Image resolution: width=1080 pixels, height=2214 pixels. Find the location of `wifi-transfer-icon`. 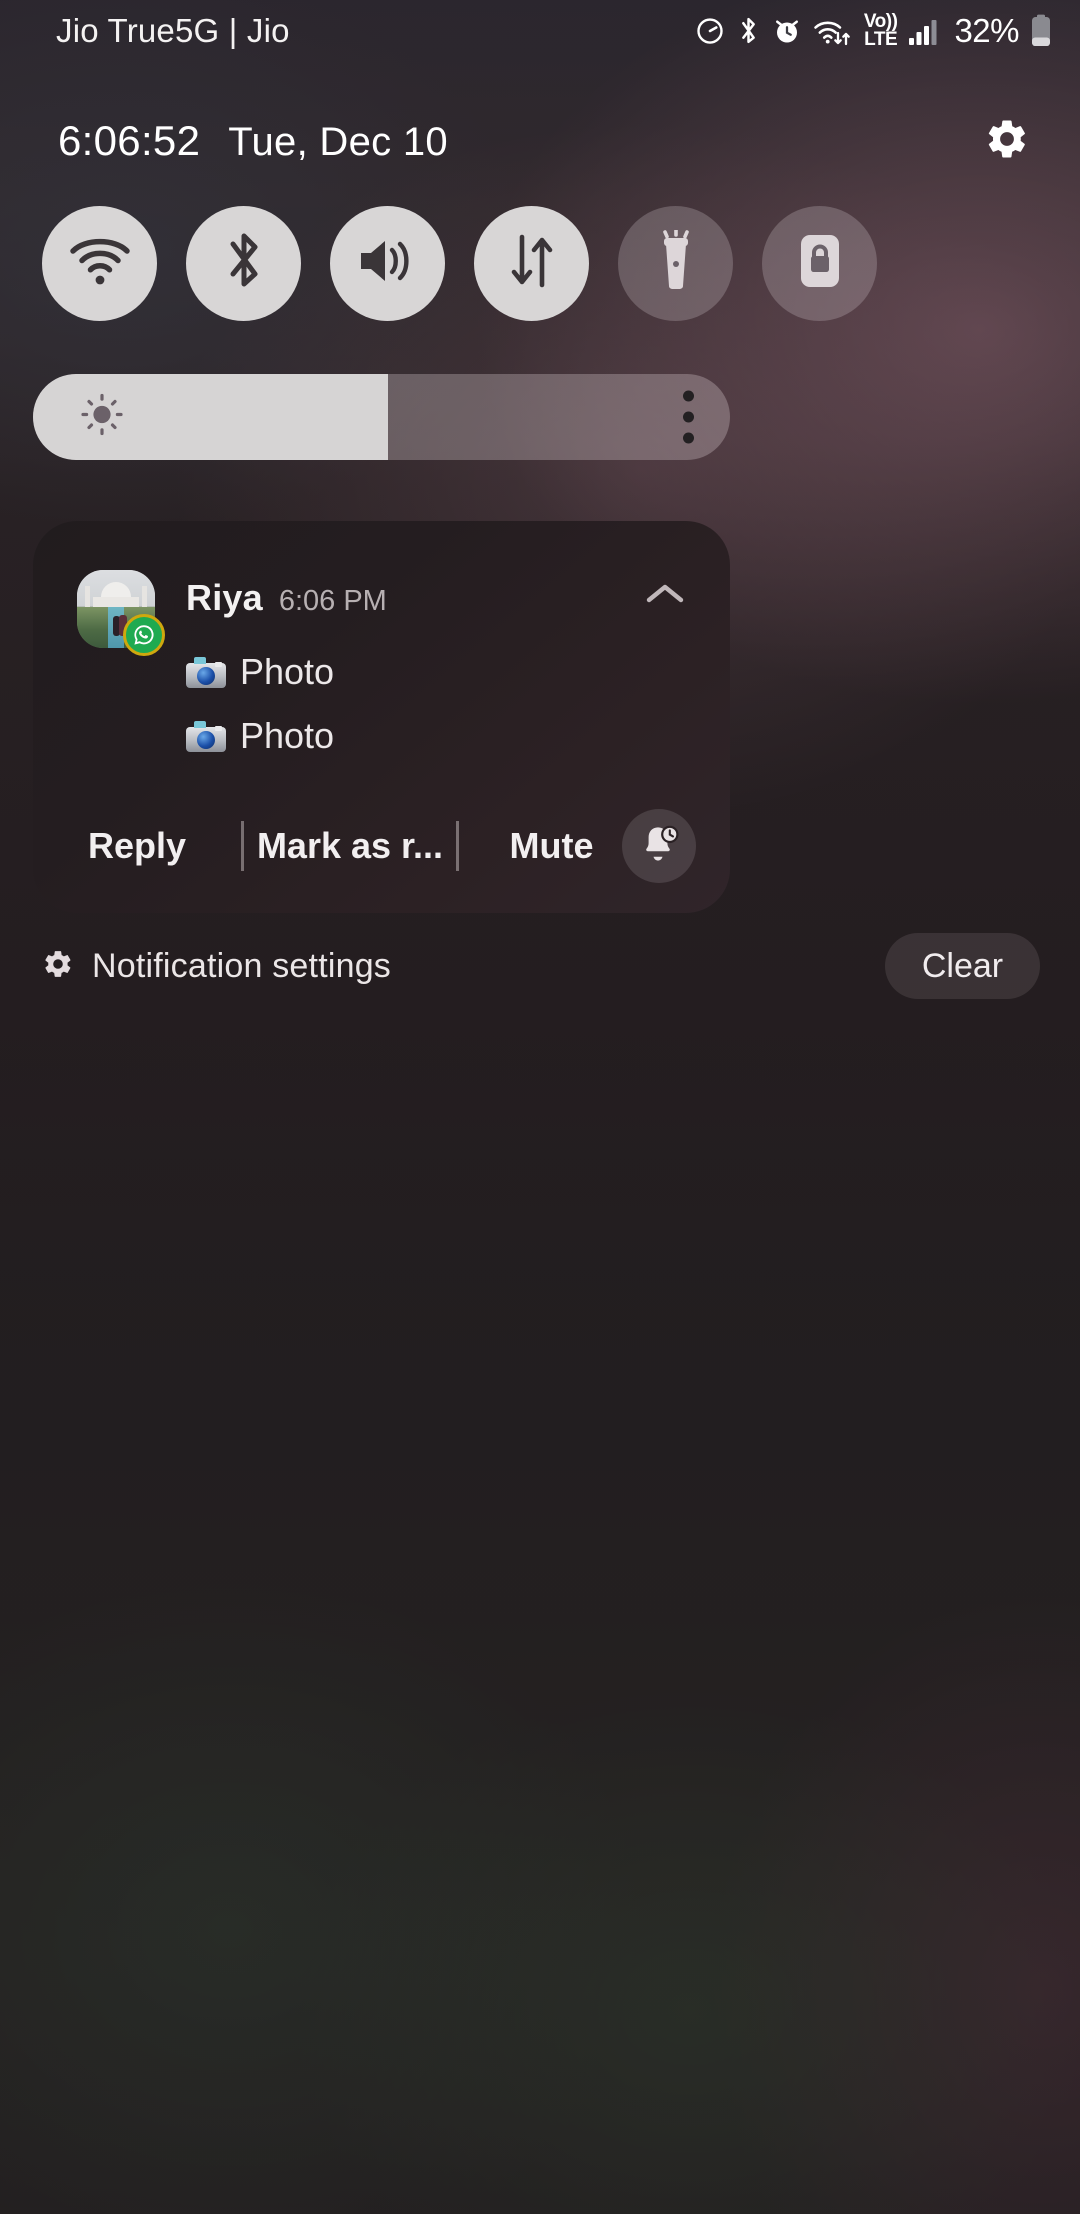

wifi-transfer-icon is located at coordinates (833, 31).